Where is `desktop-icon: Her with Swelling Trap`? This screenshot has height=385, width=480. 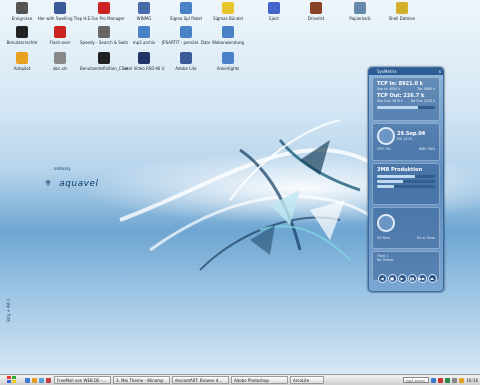 desktop-icon: Her with Swelling Trap is located at coordinates (60, 11).